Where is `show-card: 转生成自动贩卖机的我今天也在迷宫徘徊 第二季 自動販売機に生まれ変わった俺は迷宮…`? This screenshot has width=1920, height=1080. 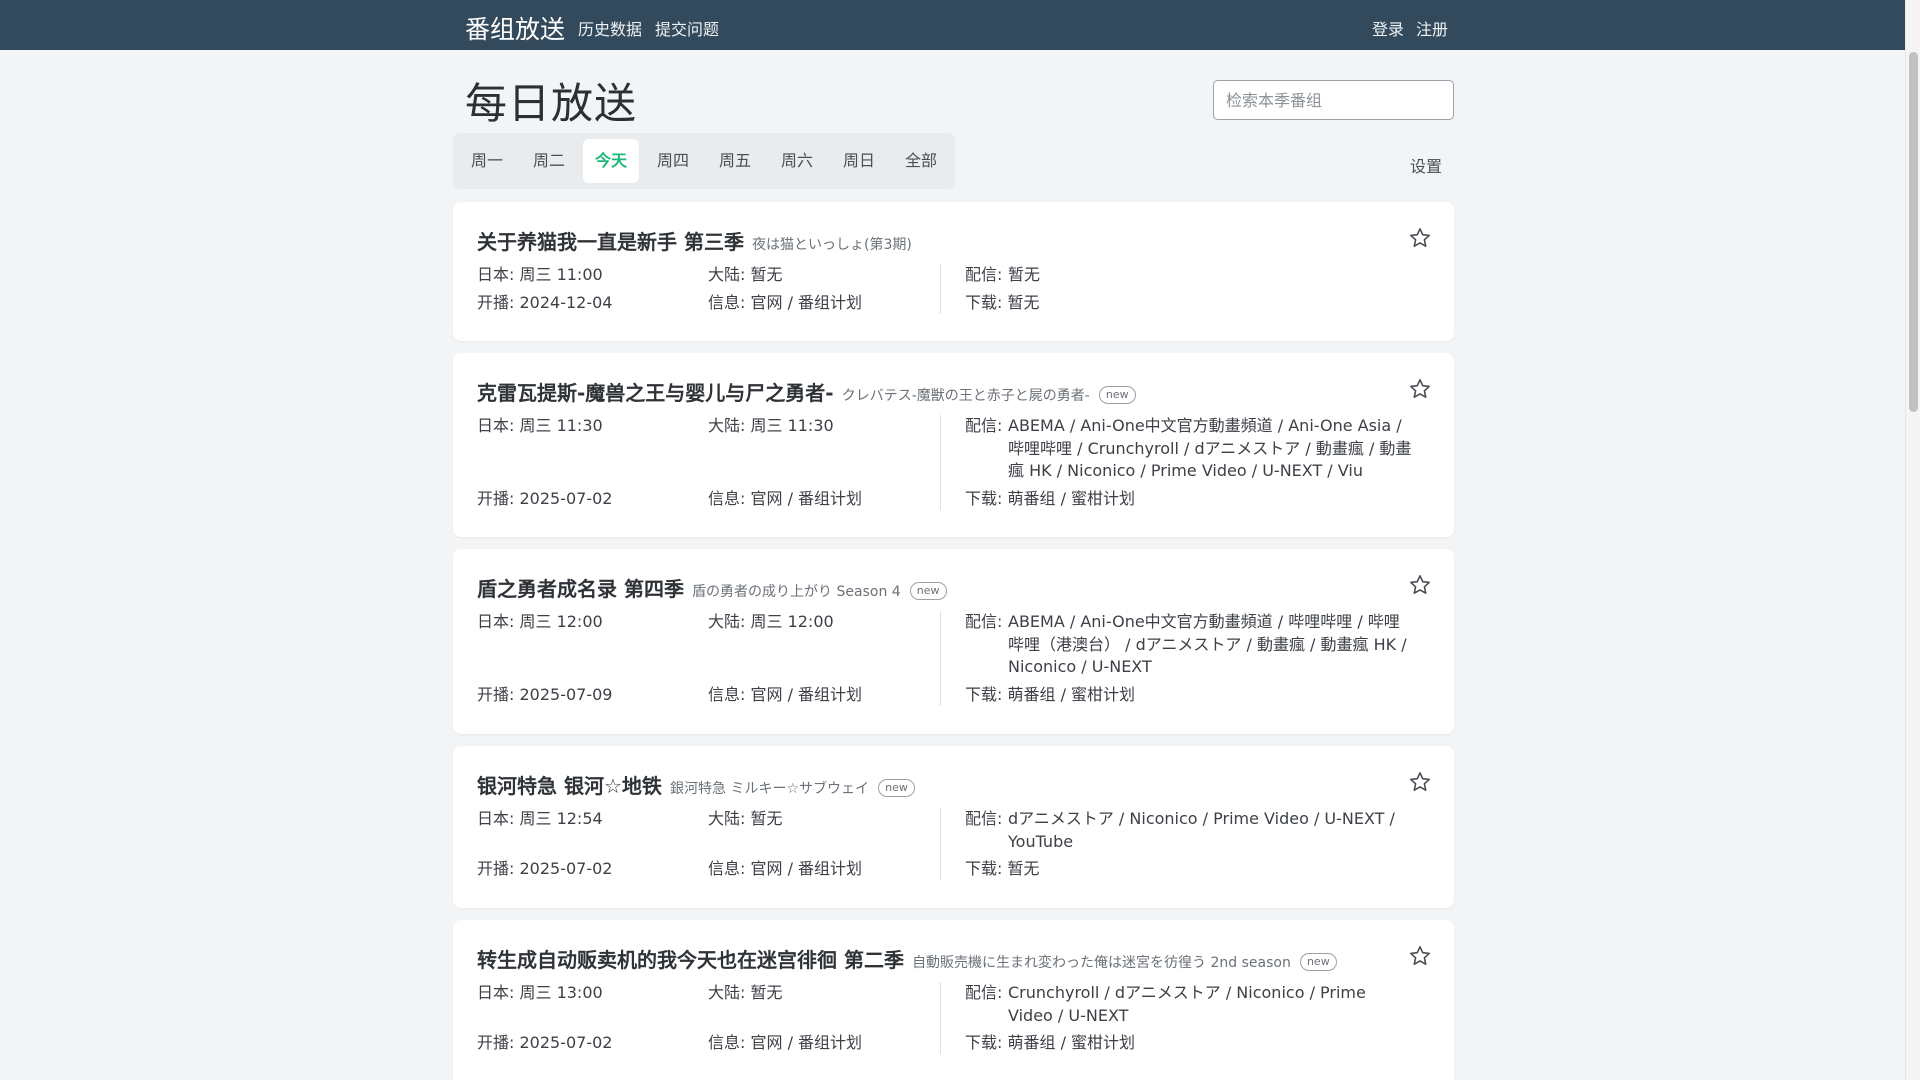 show-card: 转生成自动贩卖机的我今天也在迷宫徘徊 第二季 自動販売機に生まれ変わった俺は迷宮… is located at coordinates (953, 1000).